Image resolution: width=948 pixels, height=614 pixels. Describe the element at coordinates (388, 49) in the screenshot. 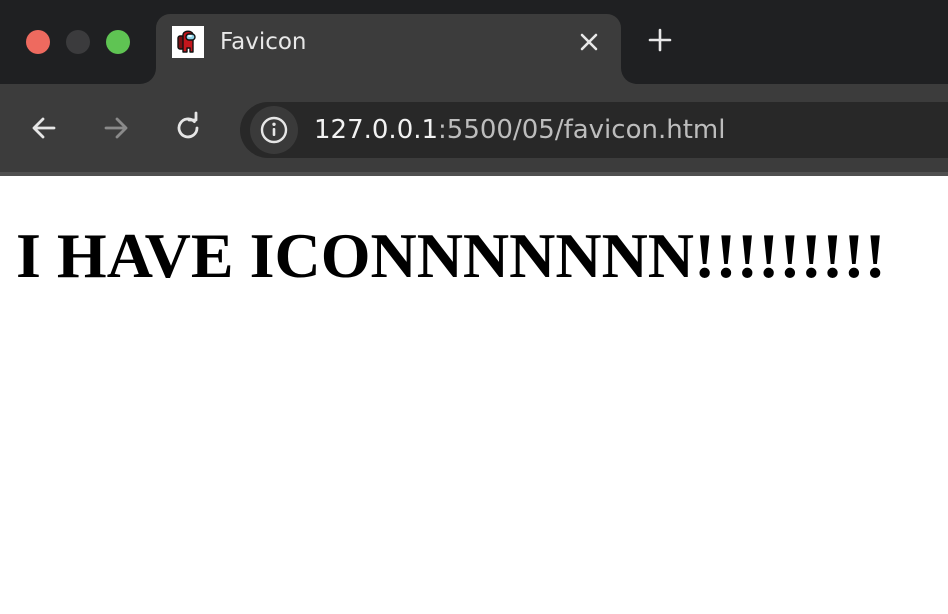

I see `tab-favicon: Favicon` at that location.